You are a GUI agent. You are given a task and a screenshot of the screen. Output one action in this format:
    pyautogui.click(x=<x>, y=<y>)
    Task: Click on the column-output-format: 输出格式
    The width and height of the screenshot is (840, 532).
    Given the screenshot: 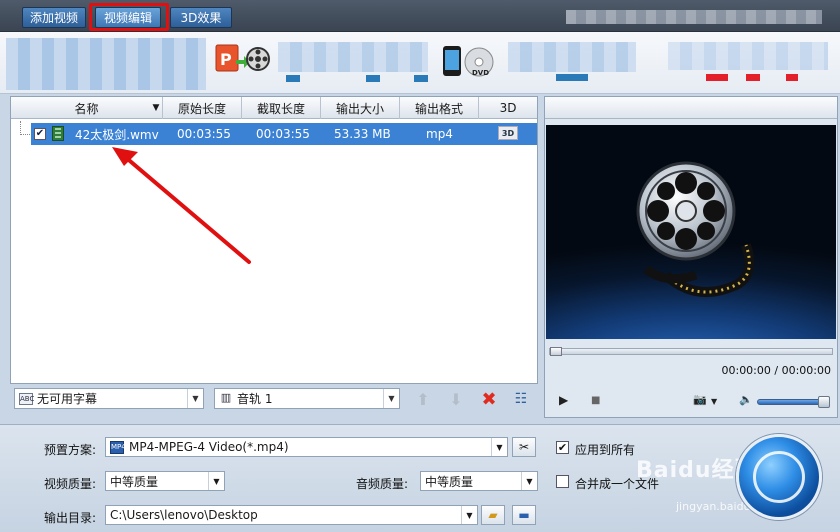 What is the action you would take?
    pyautogui.click(x=439, y=108)
    